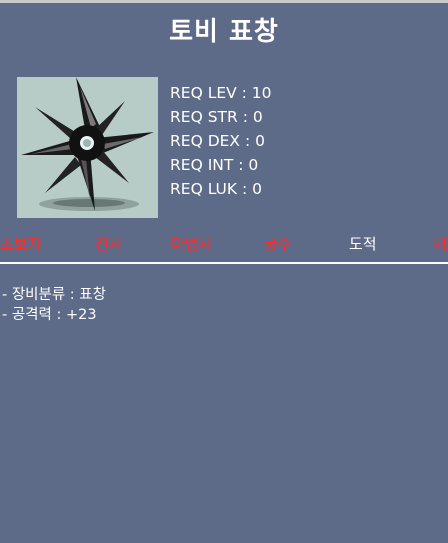  I want to click on throwing-star-icon, so click(87, 144).